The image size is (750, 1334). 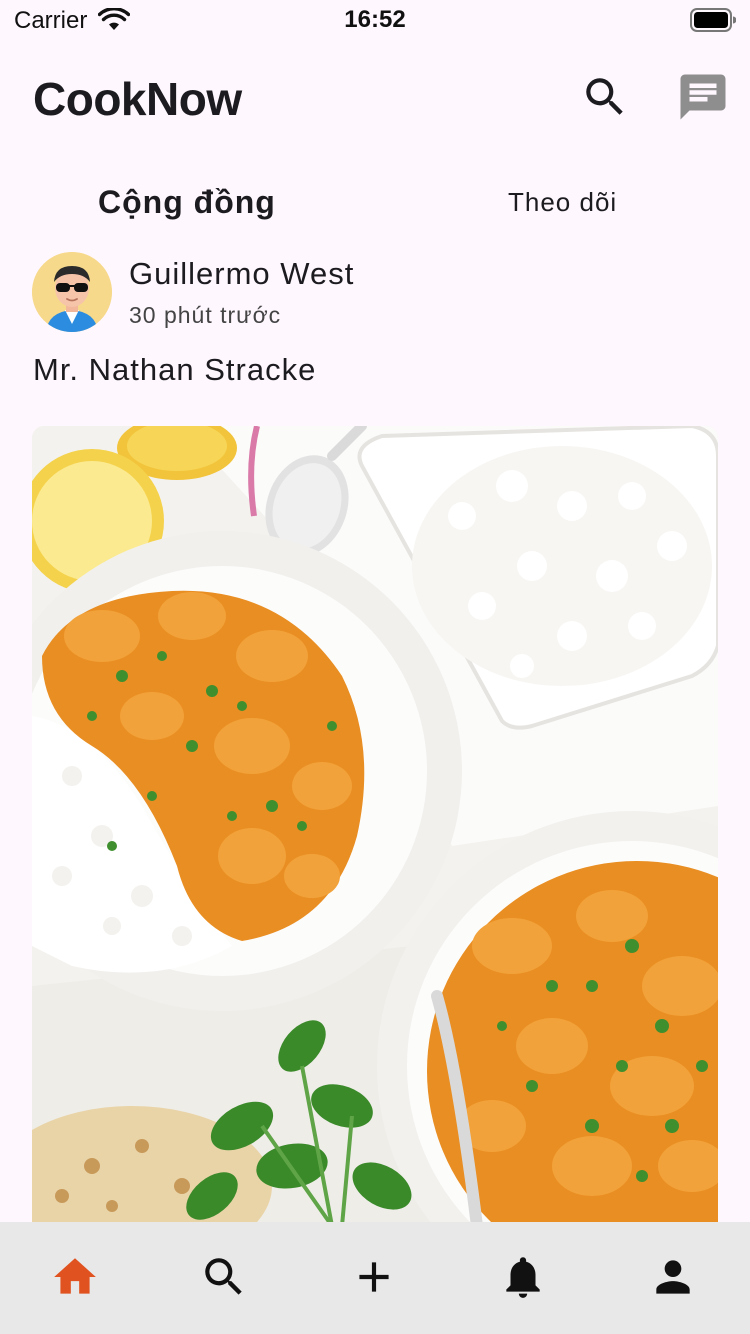 I want to click on chat-icon, so click(x=703, y=97).